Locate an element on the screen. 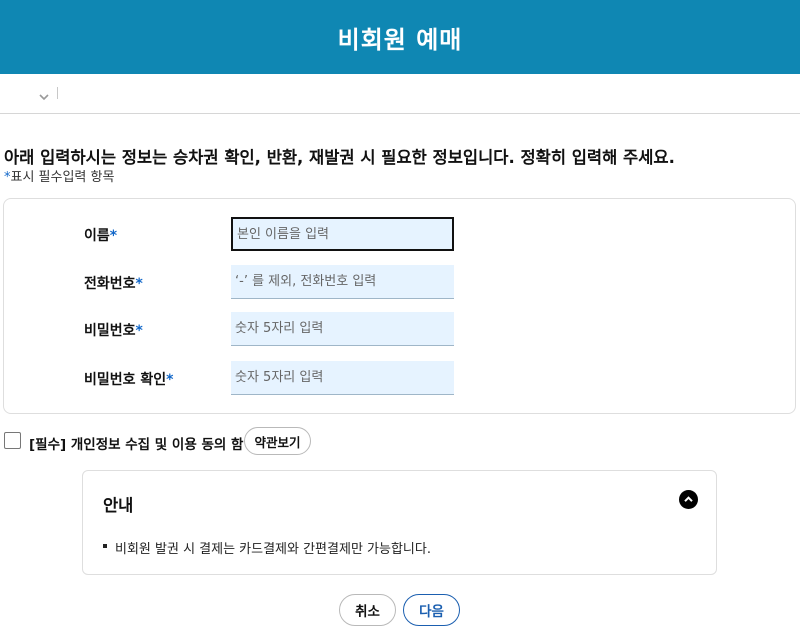  info-title: 안내 is located at coordinates (118, 505).